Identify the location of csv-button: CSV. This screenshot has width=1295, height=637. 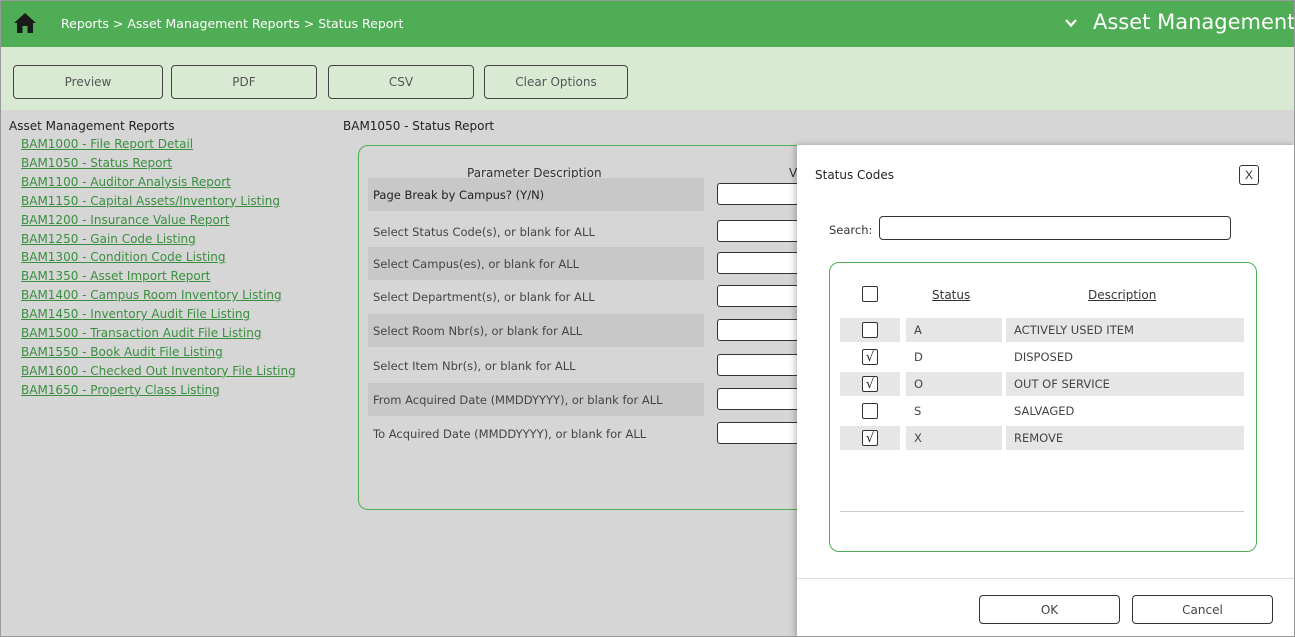
(401, 82).